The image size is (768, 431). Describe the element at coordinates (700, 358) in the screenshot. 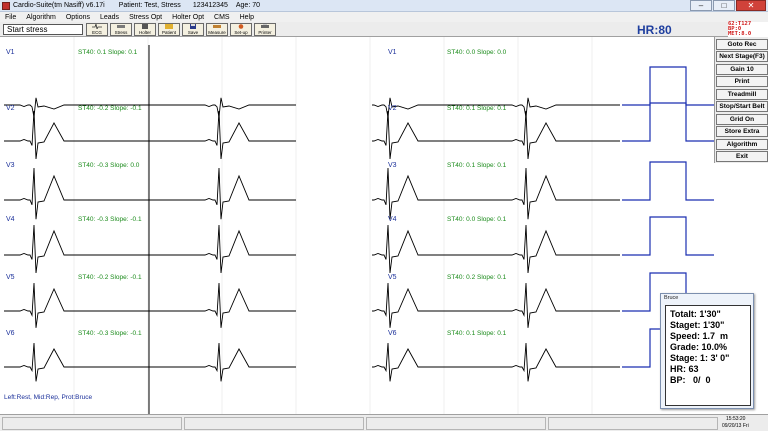

I see `bruce-stage: Stage: 1: 3' 0"` at that location.